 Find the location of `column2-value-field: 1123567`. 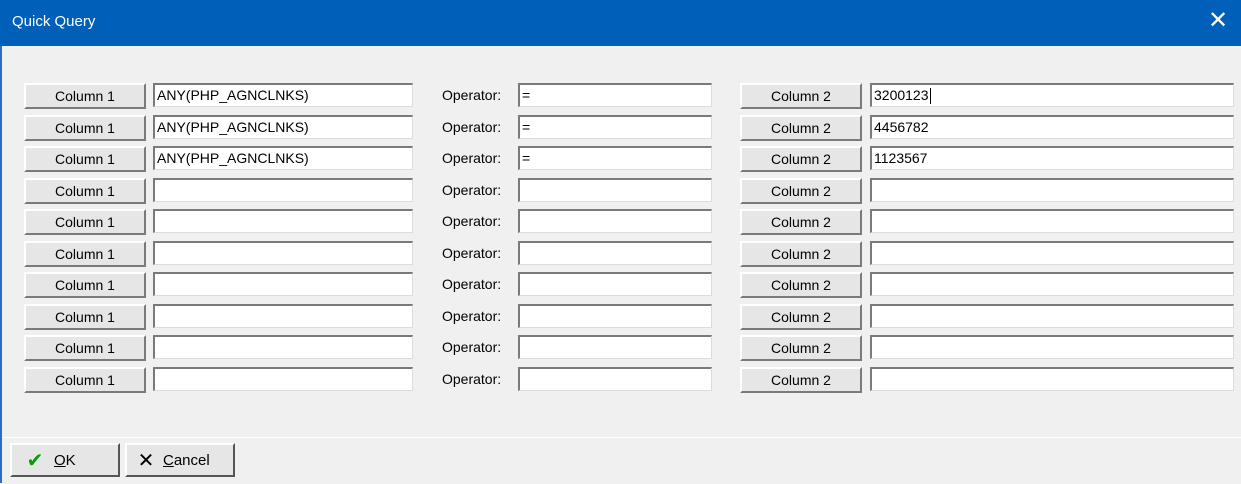

column2-value-field: 1123567 is located at coordinates (1052, 158).